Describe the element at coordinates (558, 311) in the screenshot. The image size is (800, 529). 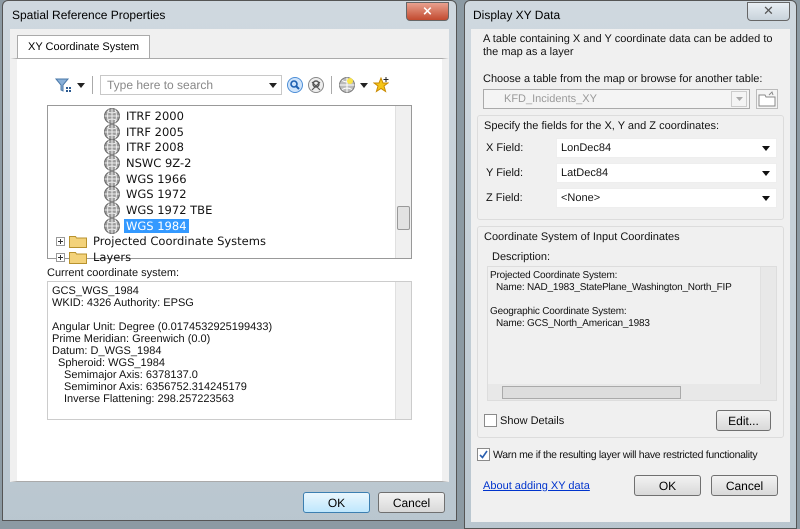
I see `description-line: Geographic Coordinate System:` at that location.